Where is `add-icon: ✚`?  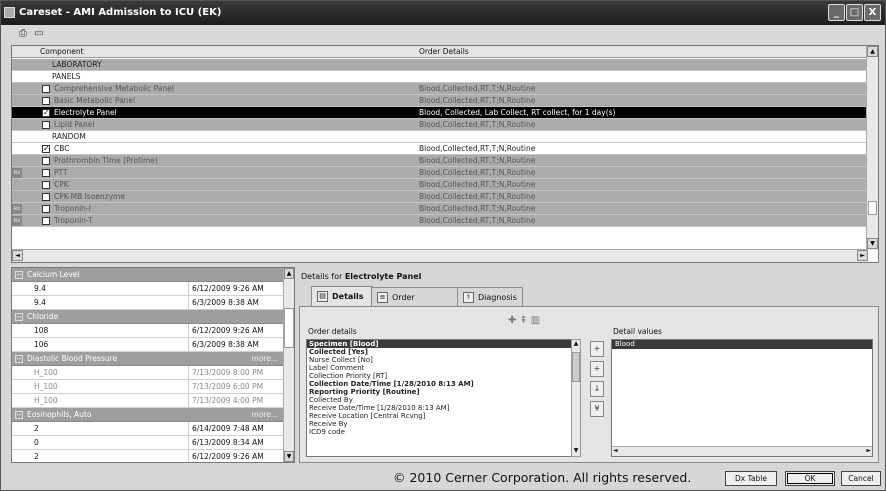
add-icon: ✚ is located at coordinates (513, 320).